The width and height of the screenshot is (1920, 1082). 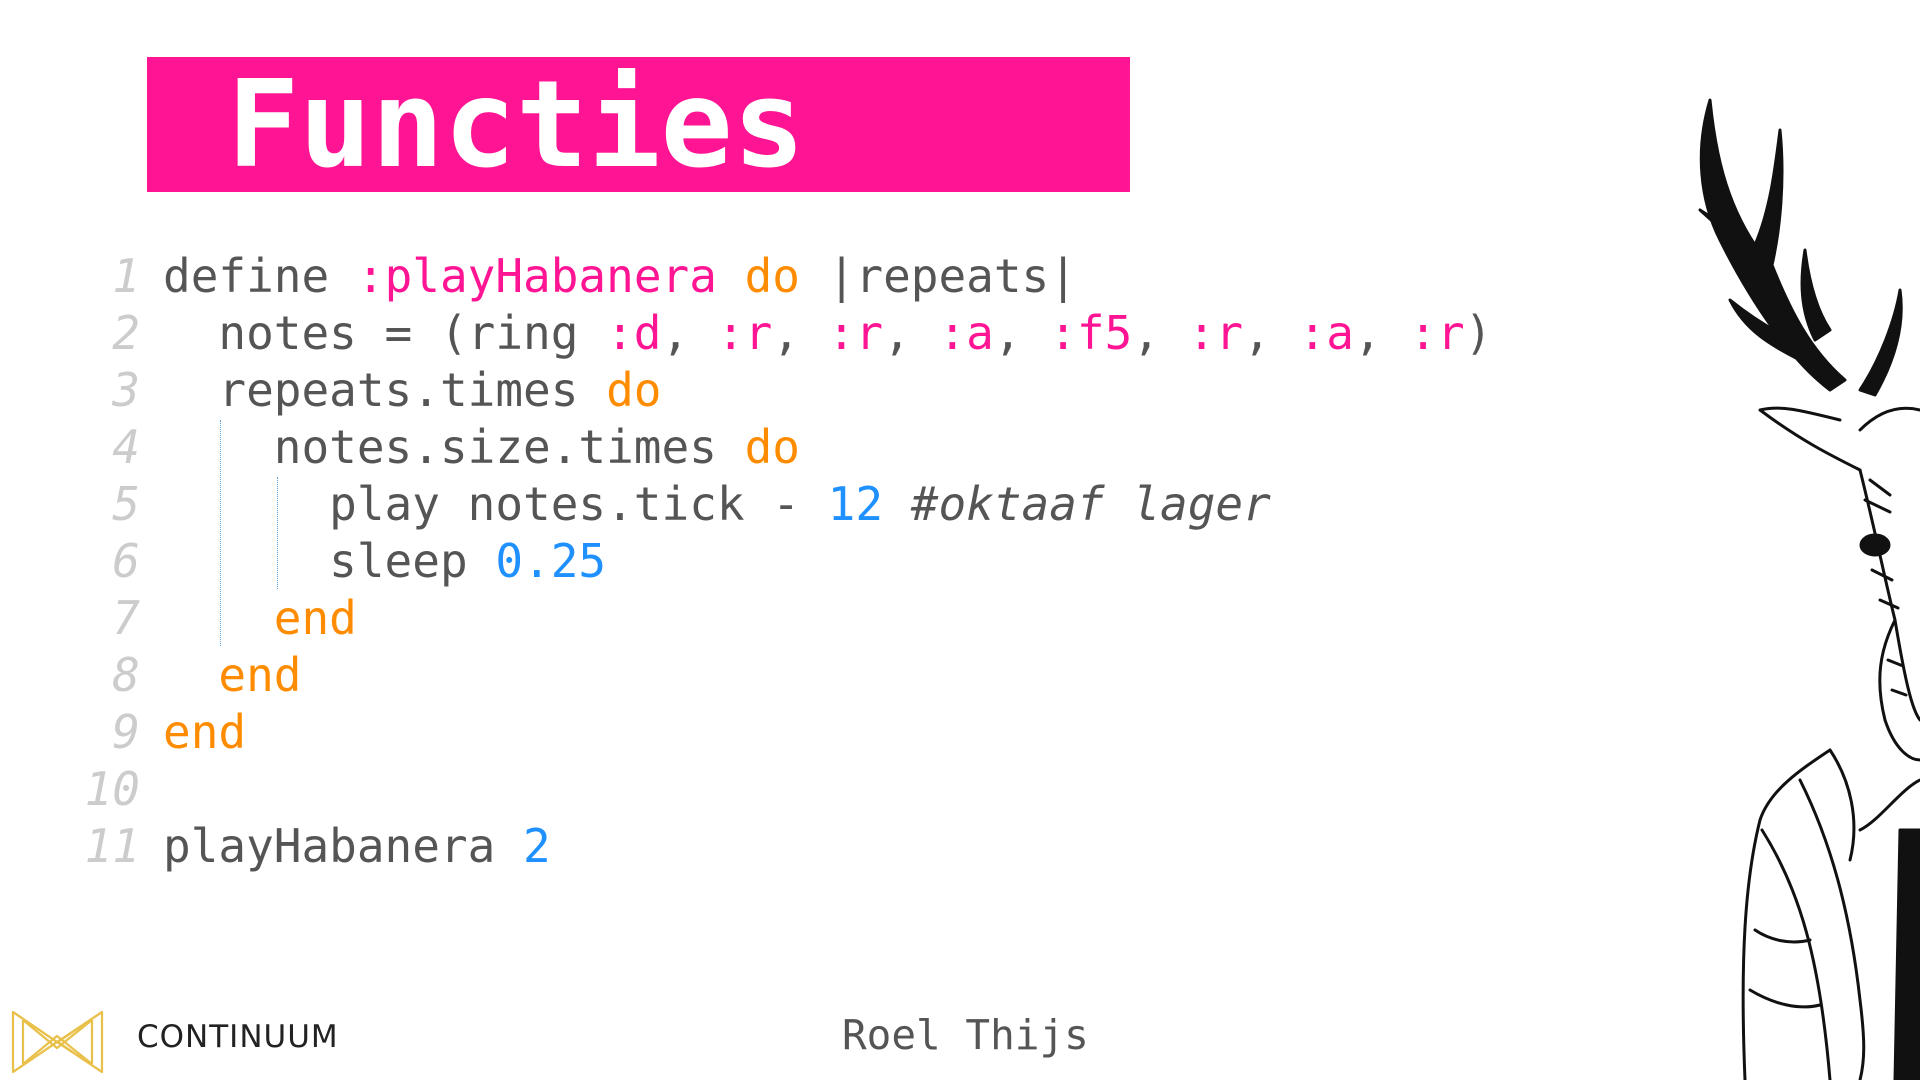 I want to click on code-text: play notes.tick - 12 #oktaaf lager, so click(x=717, y=504).